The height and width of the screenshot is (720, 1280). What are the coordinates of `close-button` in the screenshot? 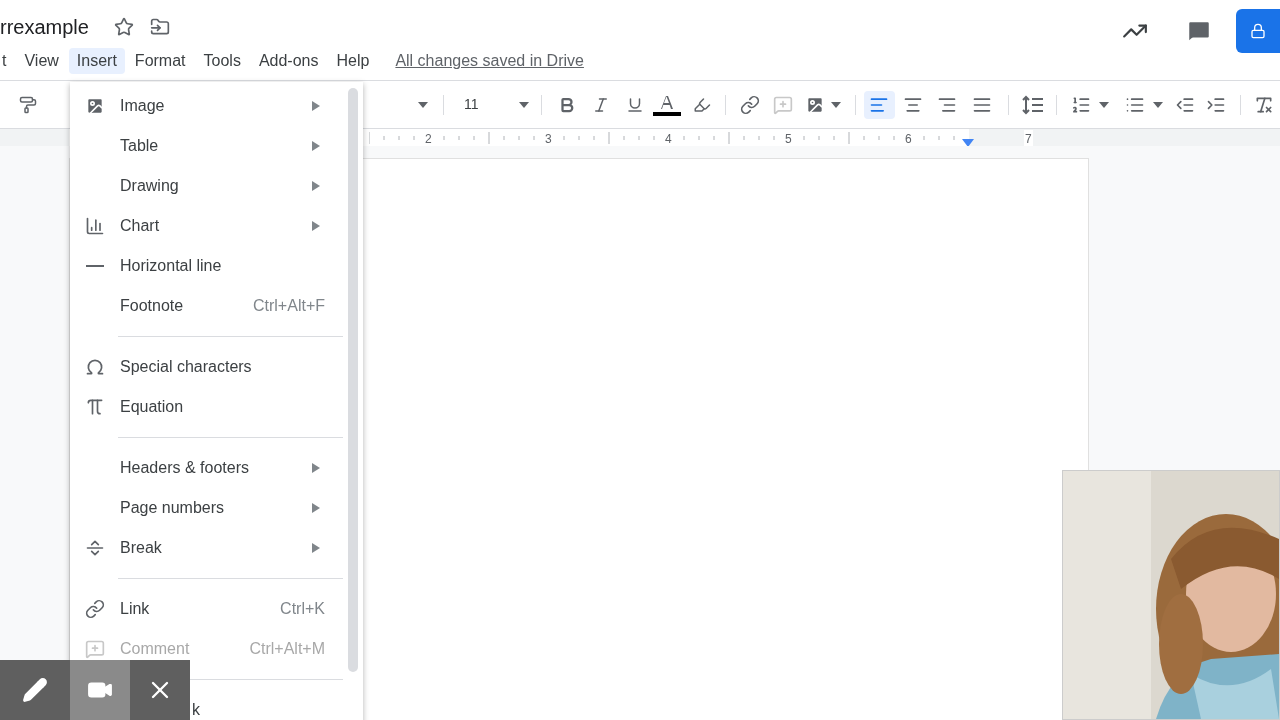 It's located at (160, 690).